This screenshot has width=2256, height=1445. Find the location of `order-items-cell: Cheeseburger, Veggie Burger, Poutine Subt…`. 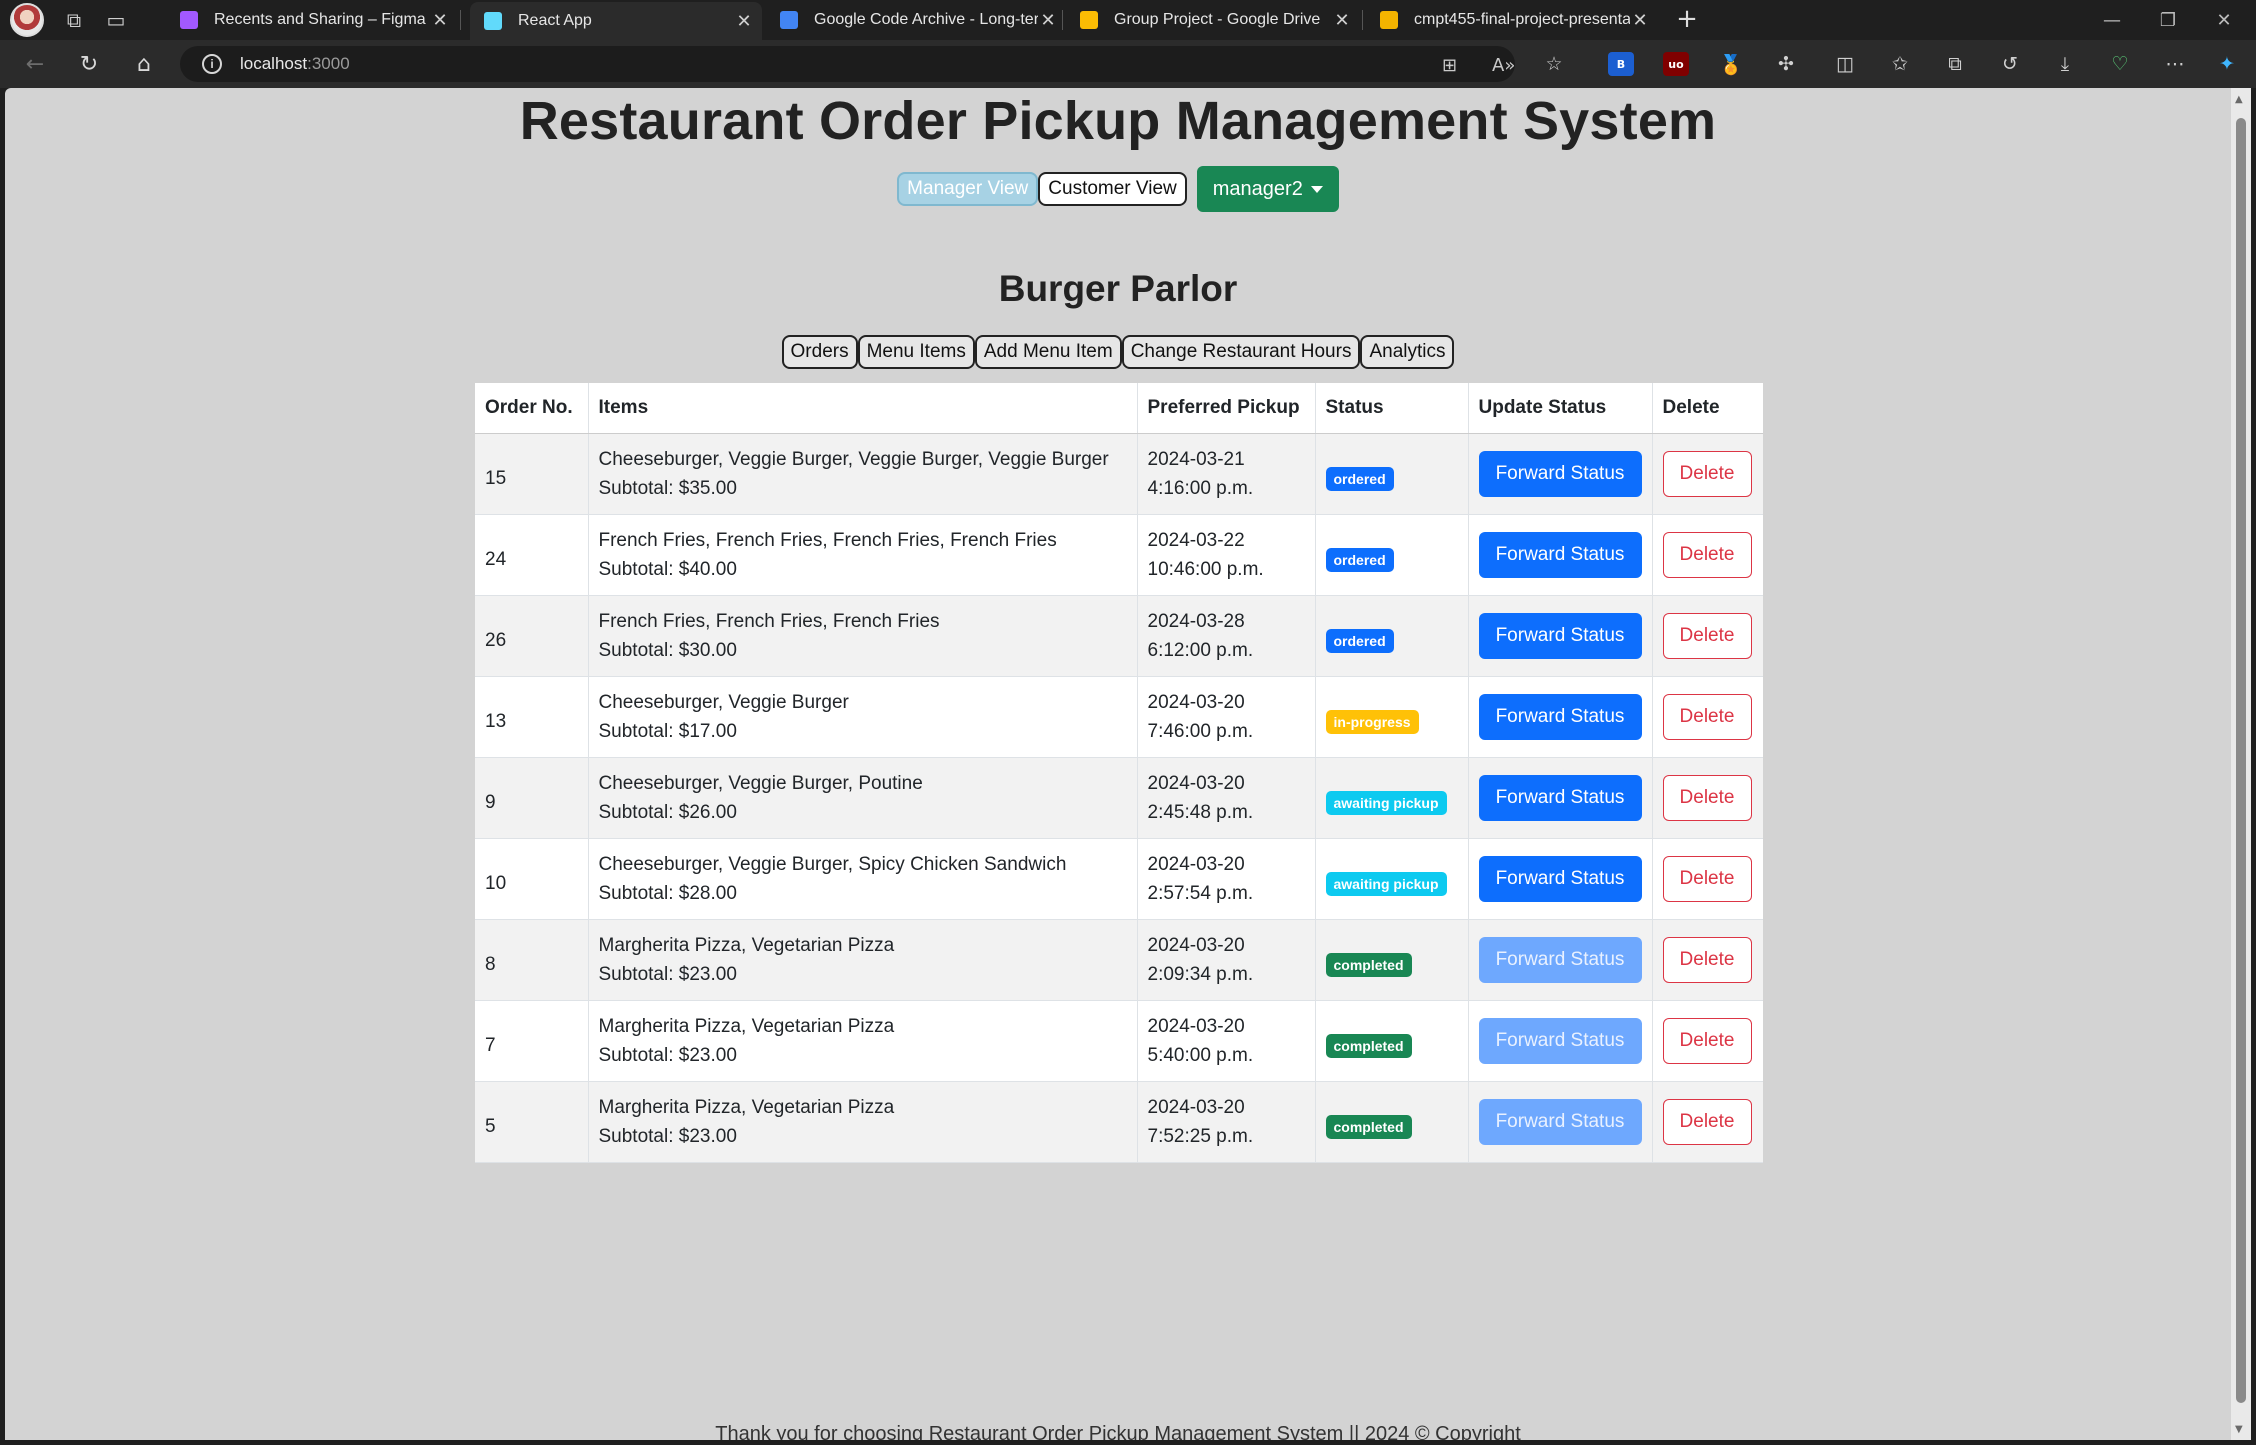

order-items-cell: Cheeseburger, Veggie Burger, Poutine Subt… is located at coordinates (862, 798).